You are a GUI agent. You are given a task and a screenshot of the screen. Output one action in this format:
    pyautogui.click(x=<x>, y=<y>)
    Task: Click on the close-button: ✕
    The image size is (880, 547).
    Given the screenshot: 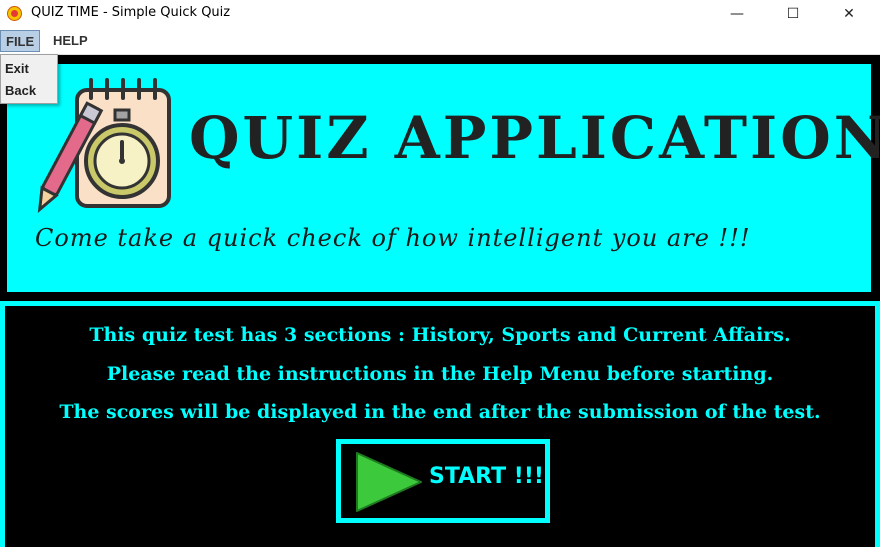 What is the action you would take?
    pyautogui.click(x=849, y=14)
    